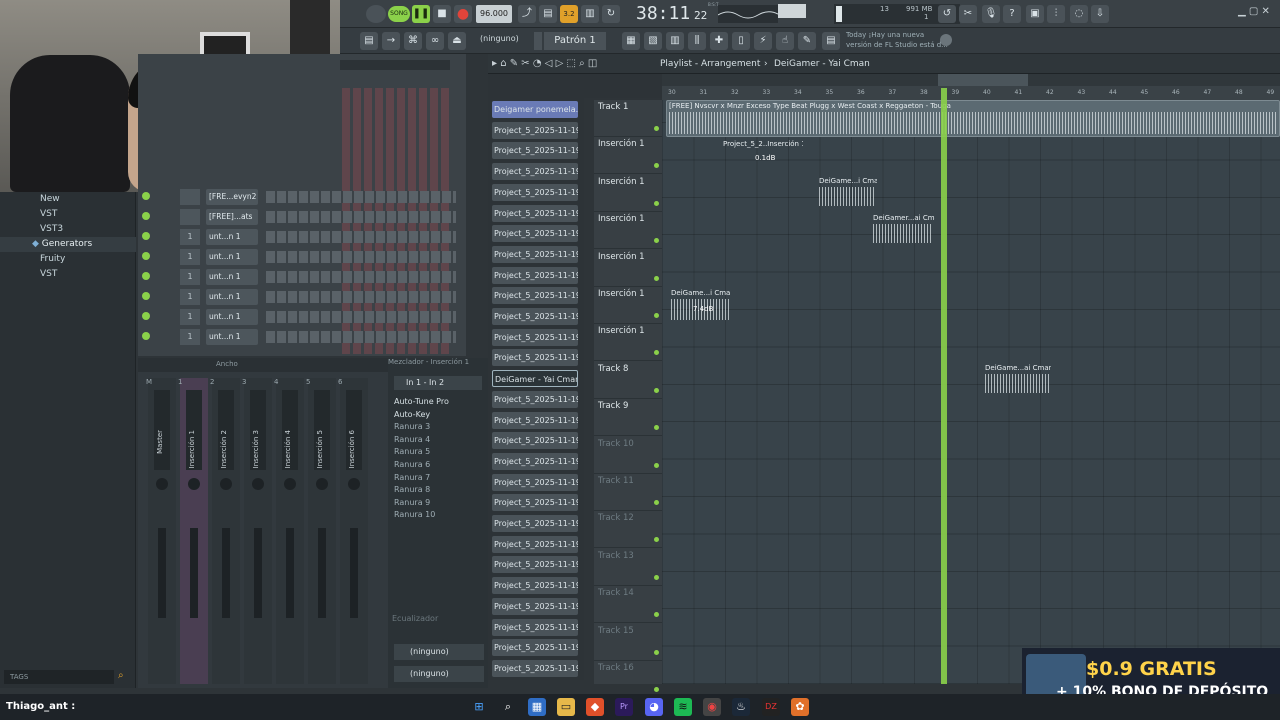 This screenshot has height=720, width=1280. Describe the element at coordinates (1079, 14) in the screenshot. I see `chat-icon: ◌` at that location.